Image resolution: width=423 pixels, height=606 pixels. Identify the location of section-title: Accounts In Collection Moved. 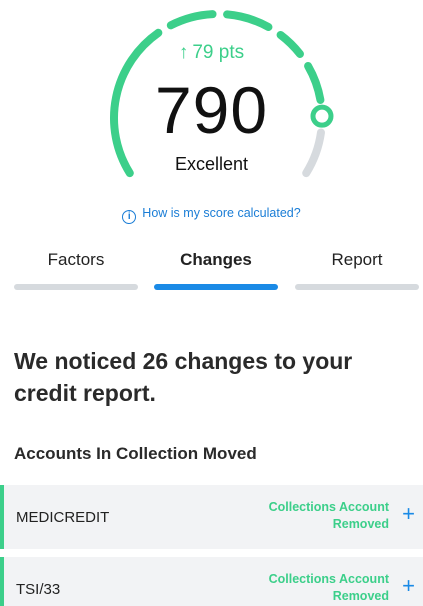
(135, 453).